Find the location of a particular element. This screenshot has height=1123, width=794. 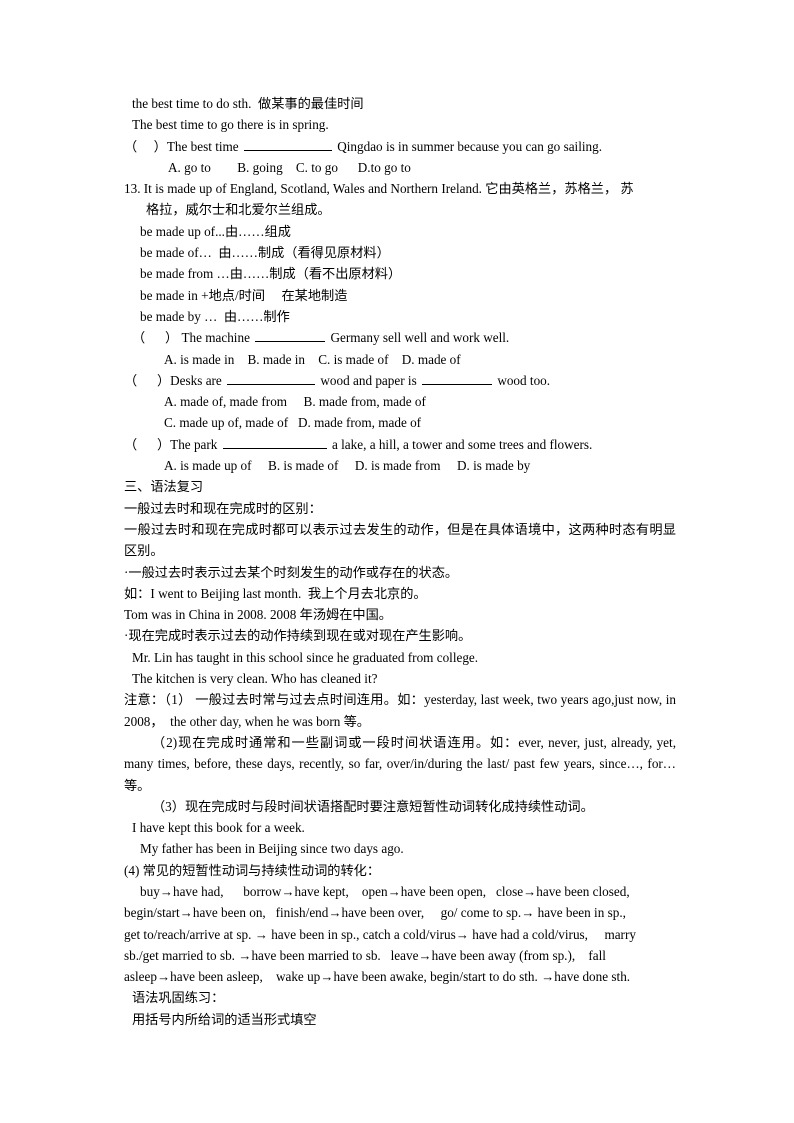

question-stem-before: The park is located at coordinates (195, 444).